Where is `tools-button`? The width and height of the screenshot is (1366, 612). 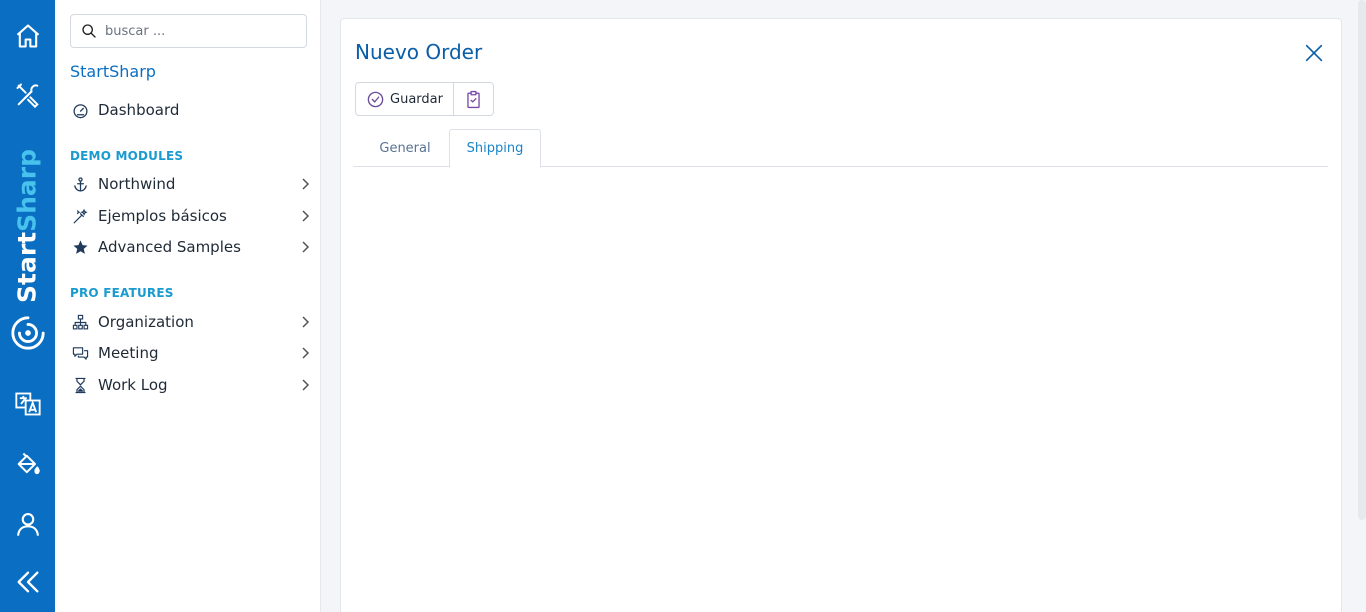 tools-button is located at coordinates (27, 95).